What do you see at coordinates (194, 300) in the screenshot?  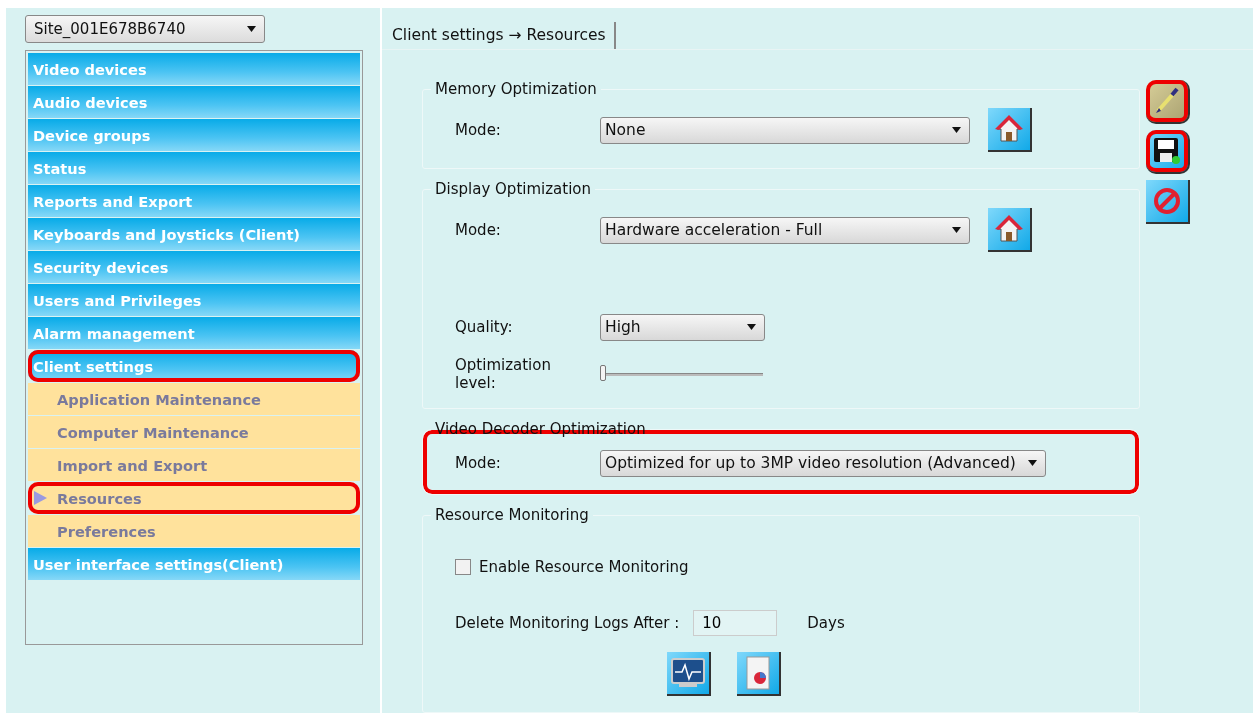 I see `nav-item: Users and Privileges` at bounding box center [194, 300].